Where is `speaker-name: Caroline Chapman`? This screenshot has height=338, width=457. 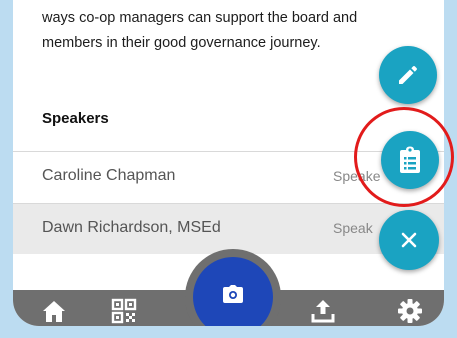
speaker-name: Caroline Chapman is located at coordinates (109, 175).